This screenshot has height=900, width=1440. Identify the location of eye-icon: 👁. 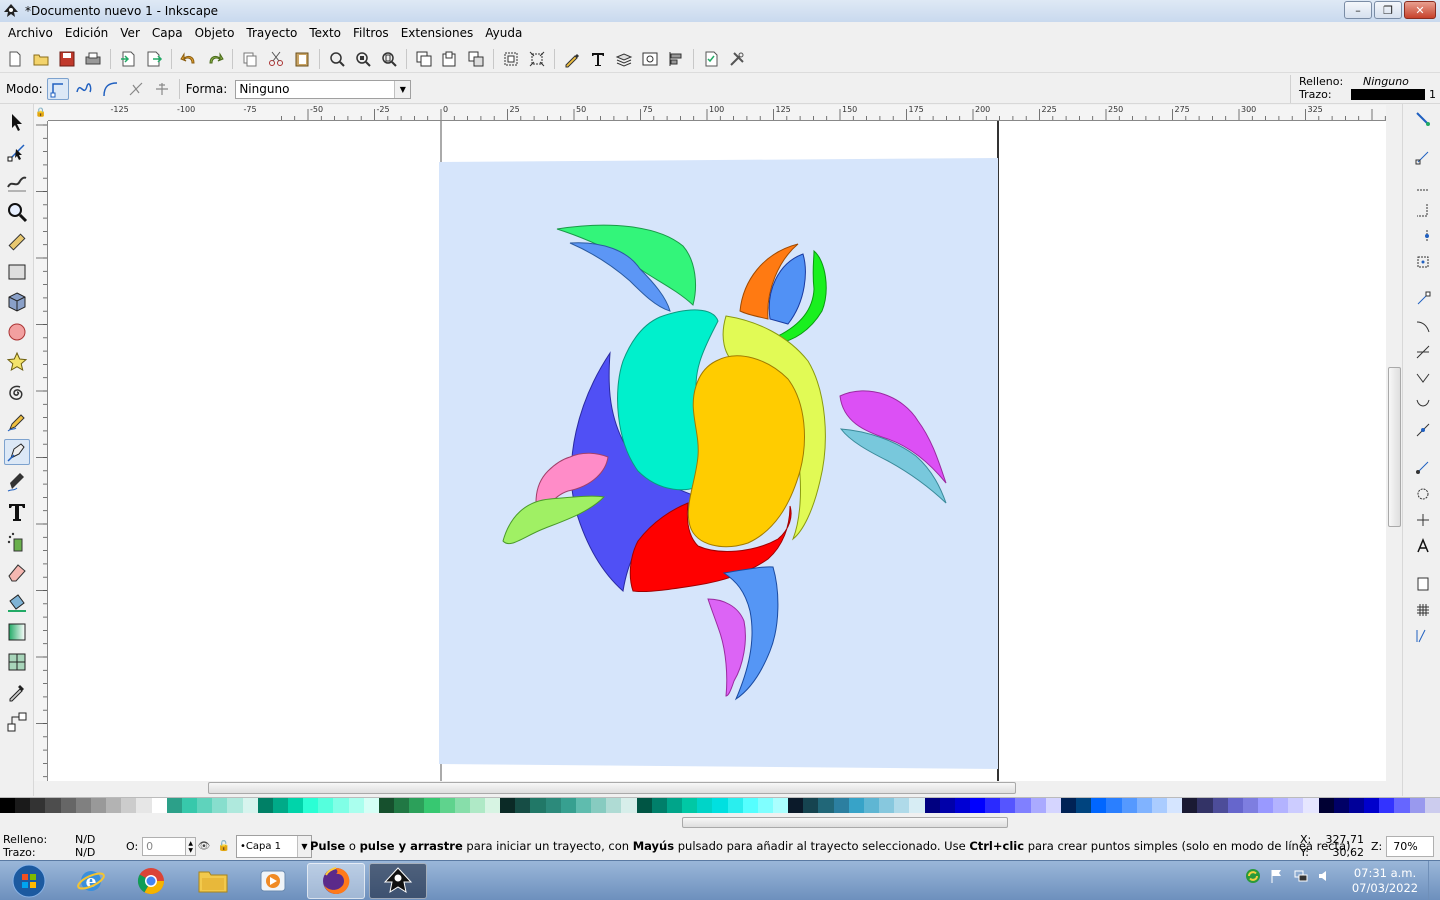
(204, 847).